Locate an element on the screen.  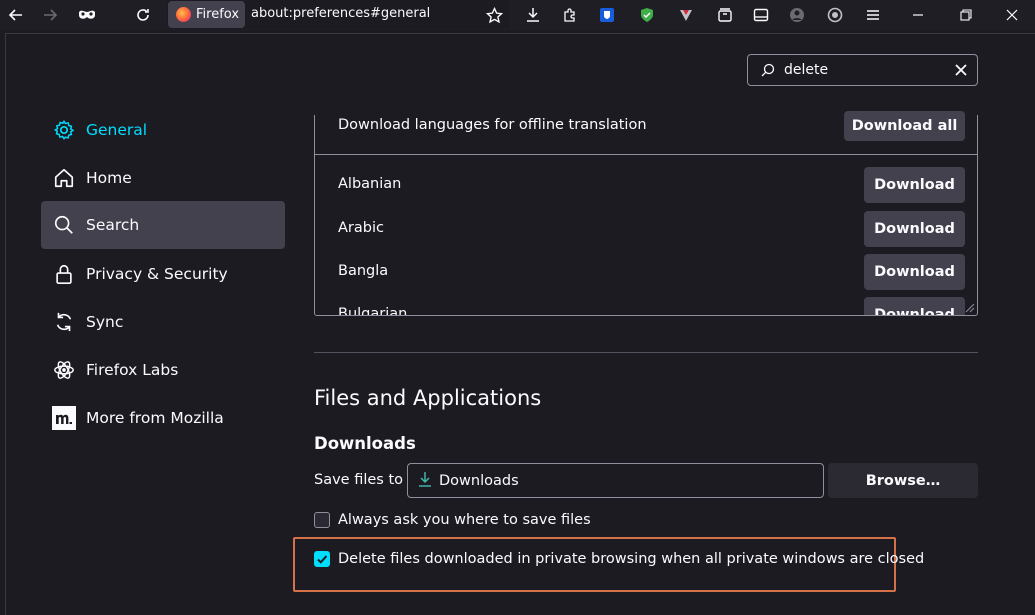
always-ask-checkbox is located at coordinates (322, 520).